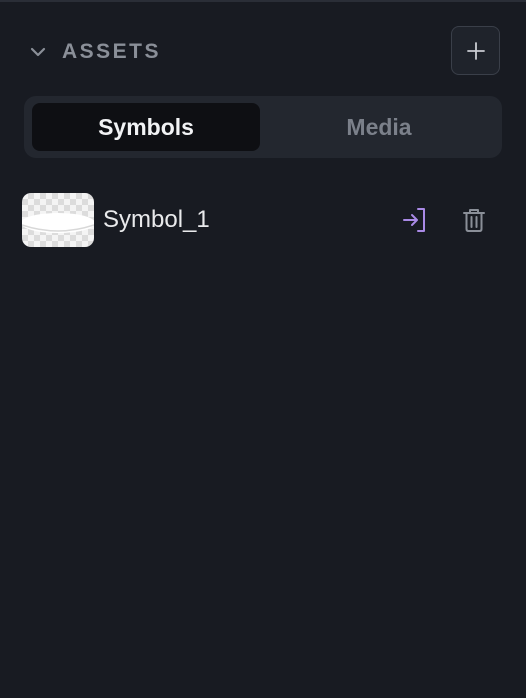  What do you see at coordinates (263, 50) in the screenshot?
I see `assets-header: ASSETS` at bounding box center [263, 50].